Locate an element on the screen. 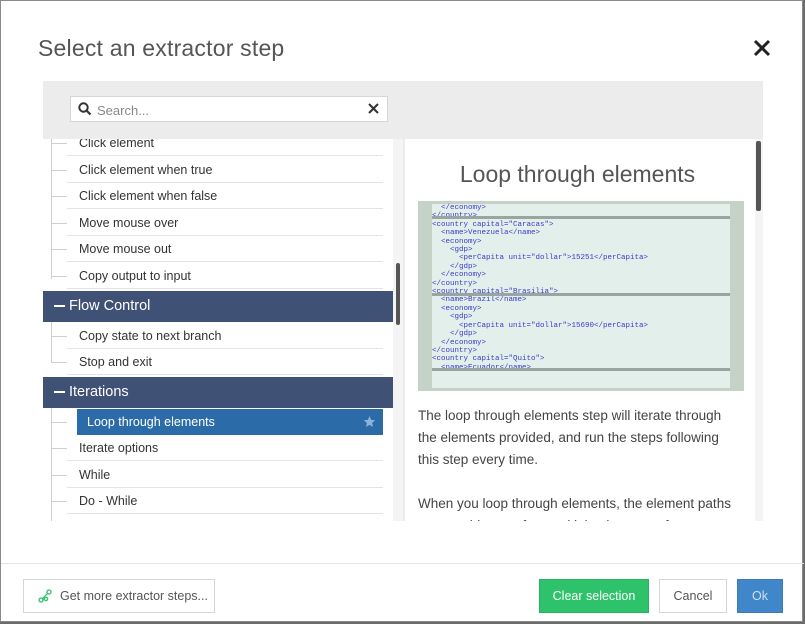 This screenshot has width=805, height=624. list-item-label: Iterate options is located at coordinates (119, 448).